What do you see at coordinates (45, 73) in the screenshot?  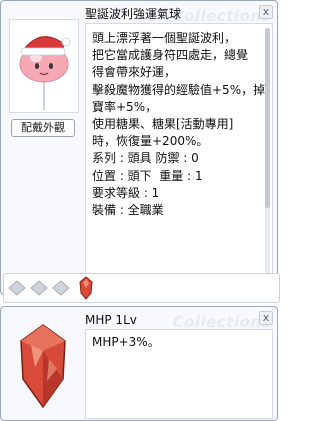 I see `poring-balloon-icon` at bounding box center [45, 73].